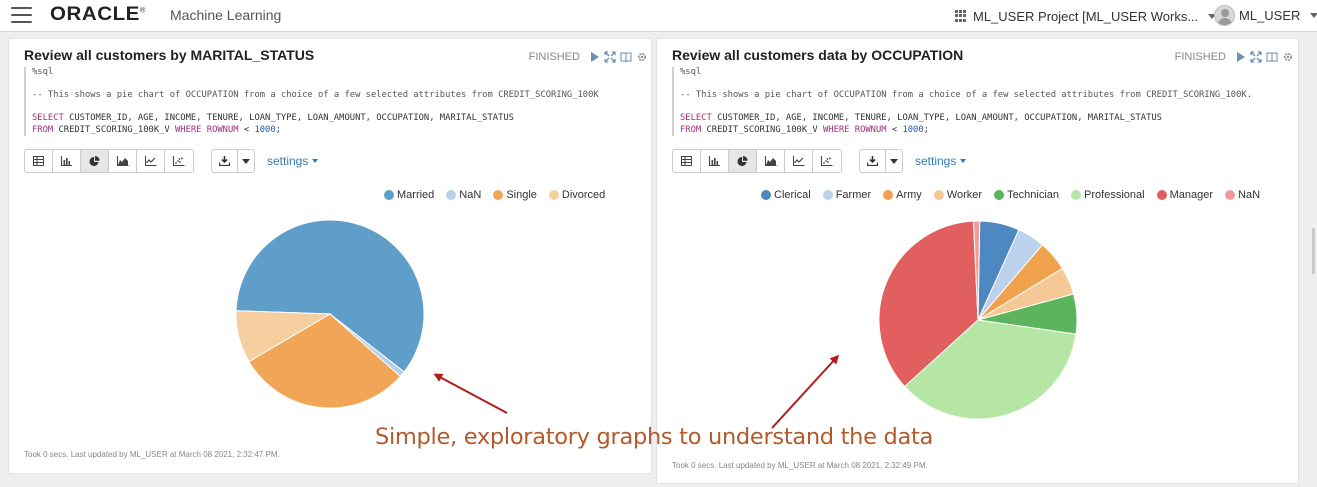 The image size is (1317, 487). Describe the element at coordinates (1224, 15) in the screenshot. I see `avatar` at that location.